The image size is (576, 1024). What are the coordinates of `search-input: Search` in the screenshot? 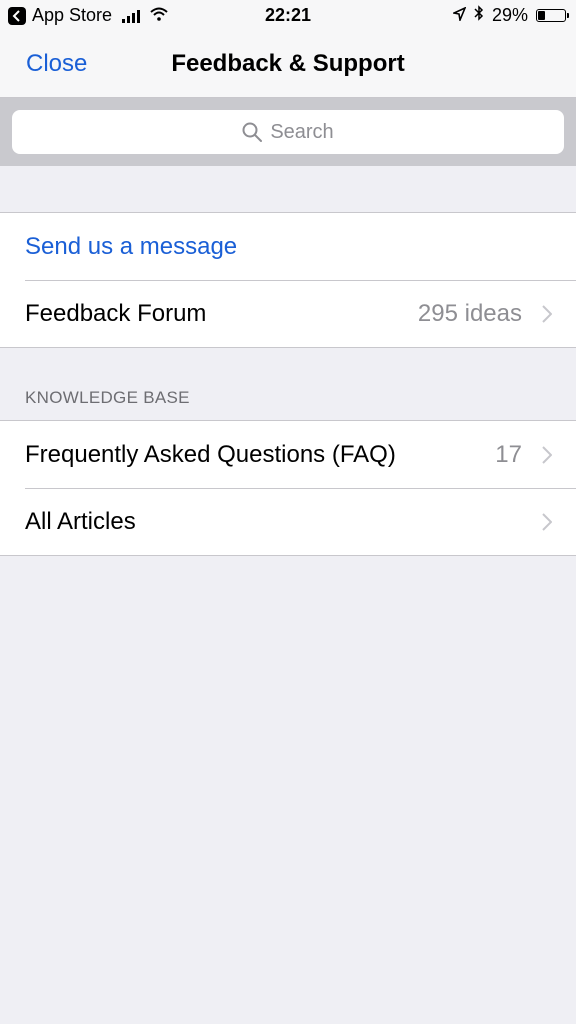 It's located at (288, 132).